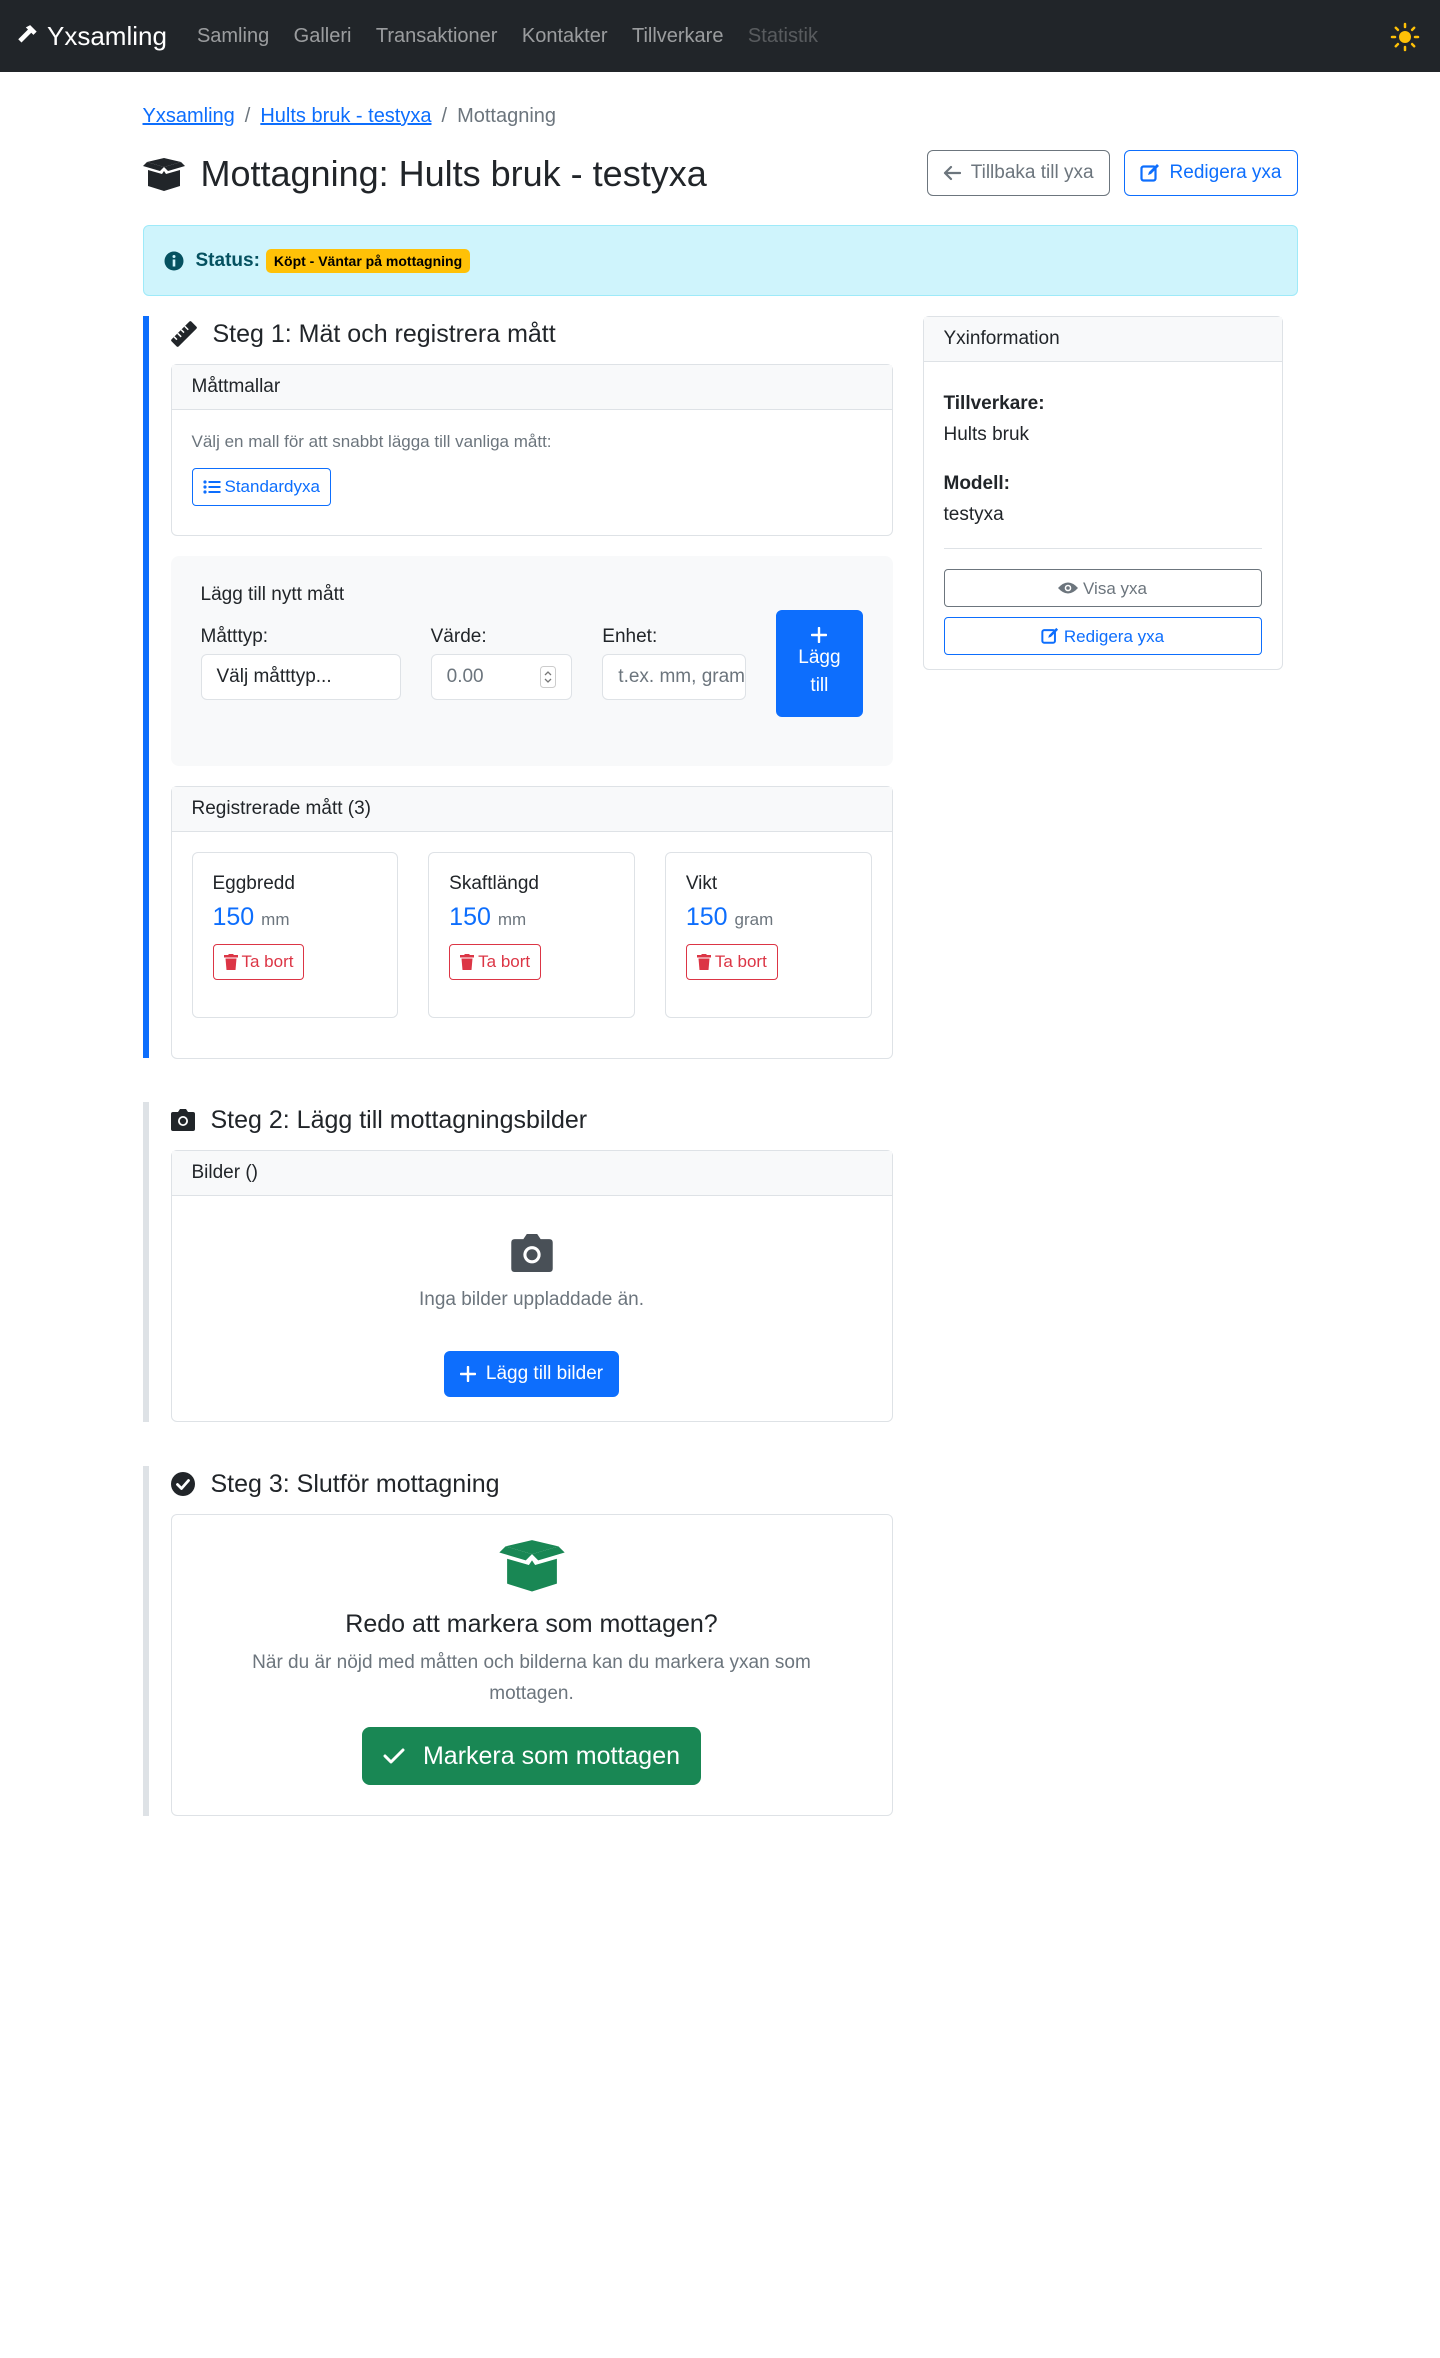 The height and width of the screenshot is (2358, 1440). I want to click on ruler-icon, so click(183, 334).